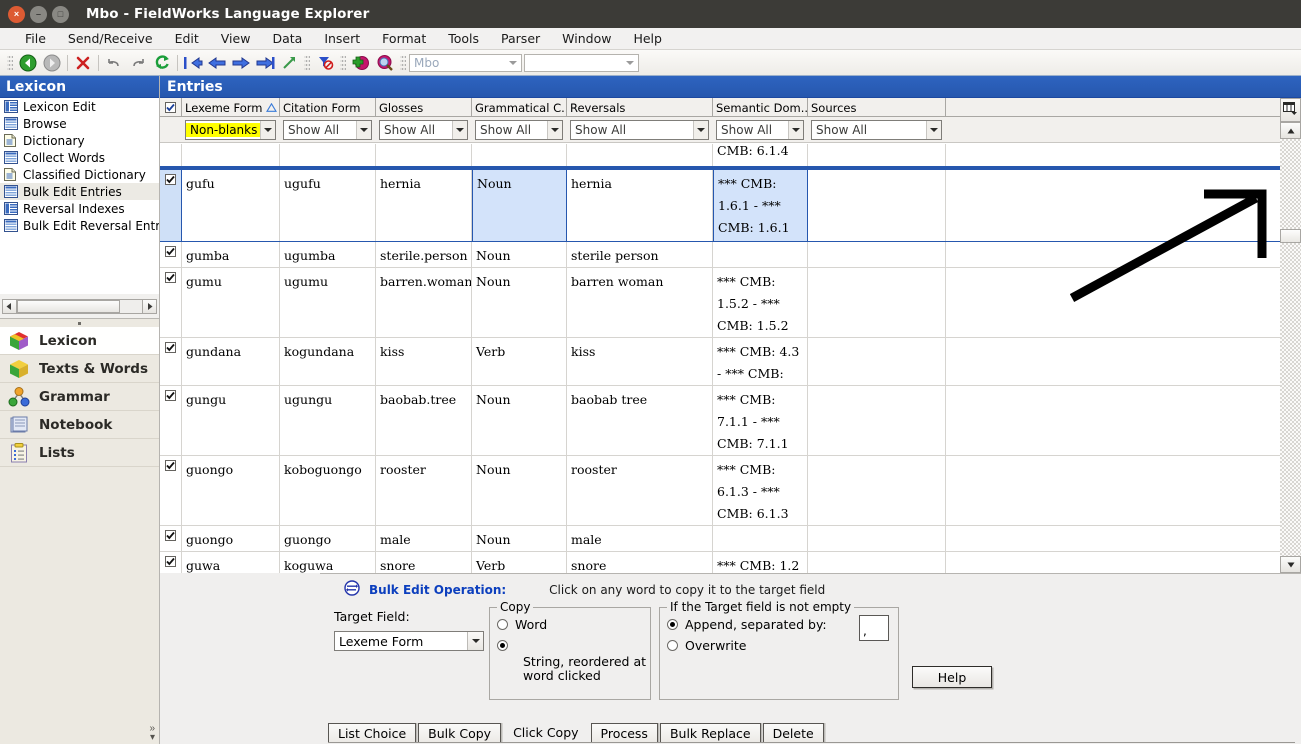 Image resolution: width=1301 pixels, height=744 pixels. What do you see at coordinates (79, 397) in the screenshot?
I see `nav-button-grammar: Grammar` at bounding box center [79, 397].